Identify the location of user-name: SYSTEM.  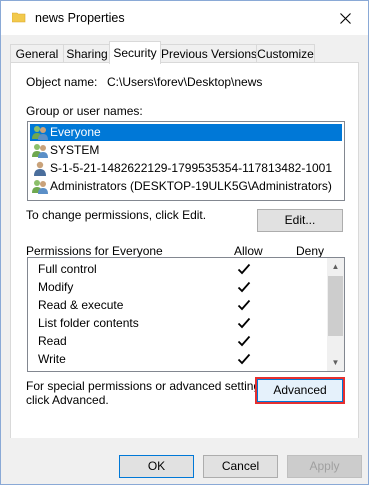
(75, 150).